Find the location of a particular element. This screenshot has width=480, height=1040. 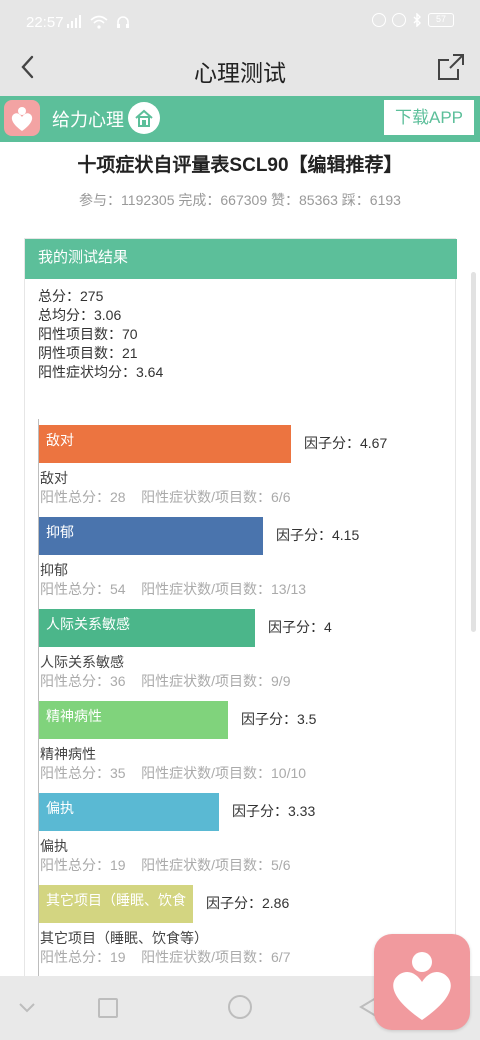

factor-detail: 阳性总分：35 阳性症状数/项目数：10/10 is located at coordinates (173, 773).